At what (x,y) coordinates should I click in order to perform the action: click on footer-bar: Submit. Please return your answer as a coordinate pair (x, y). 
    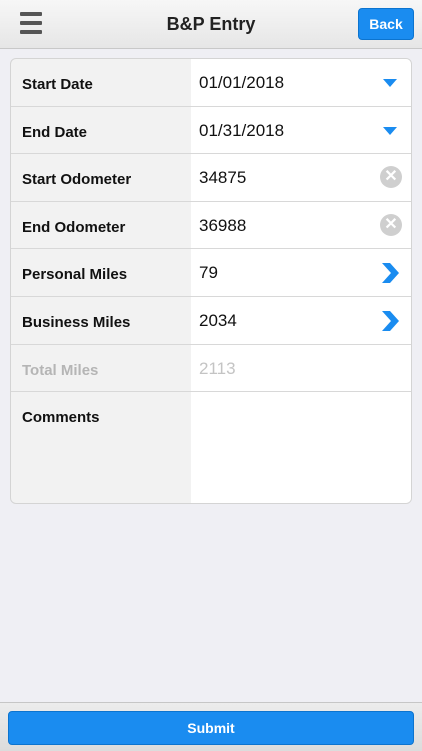
    Looking at the image, I should click on (211, 726).